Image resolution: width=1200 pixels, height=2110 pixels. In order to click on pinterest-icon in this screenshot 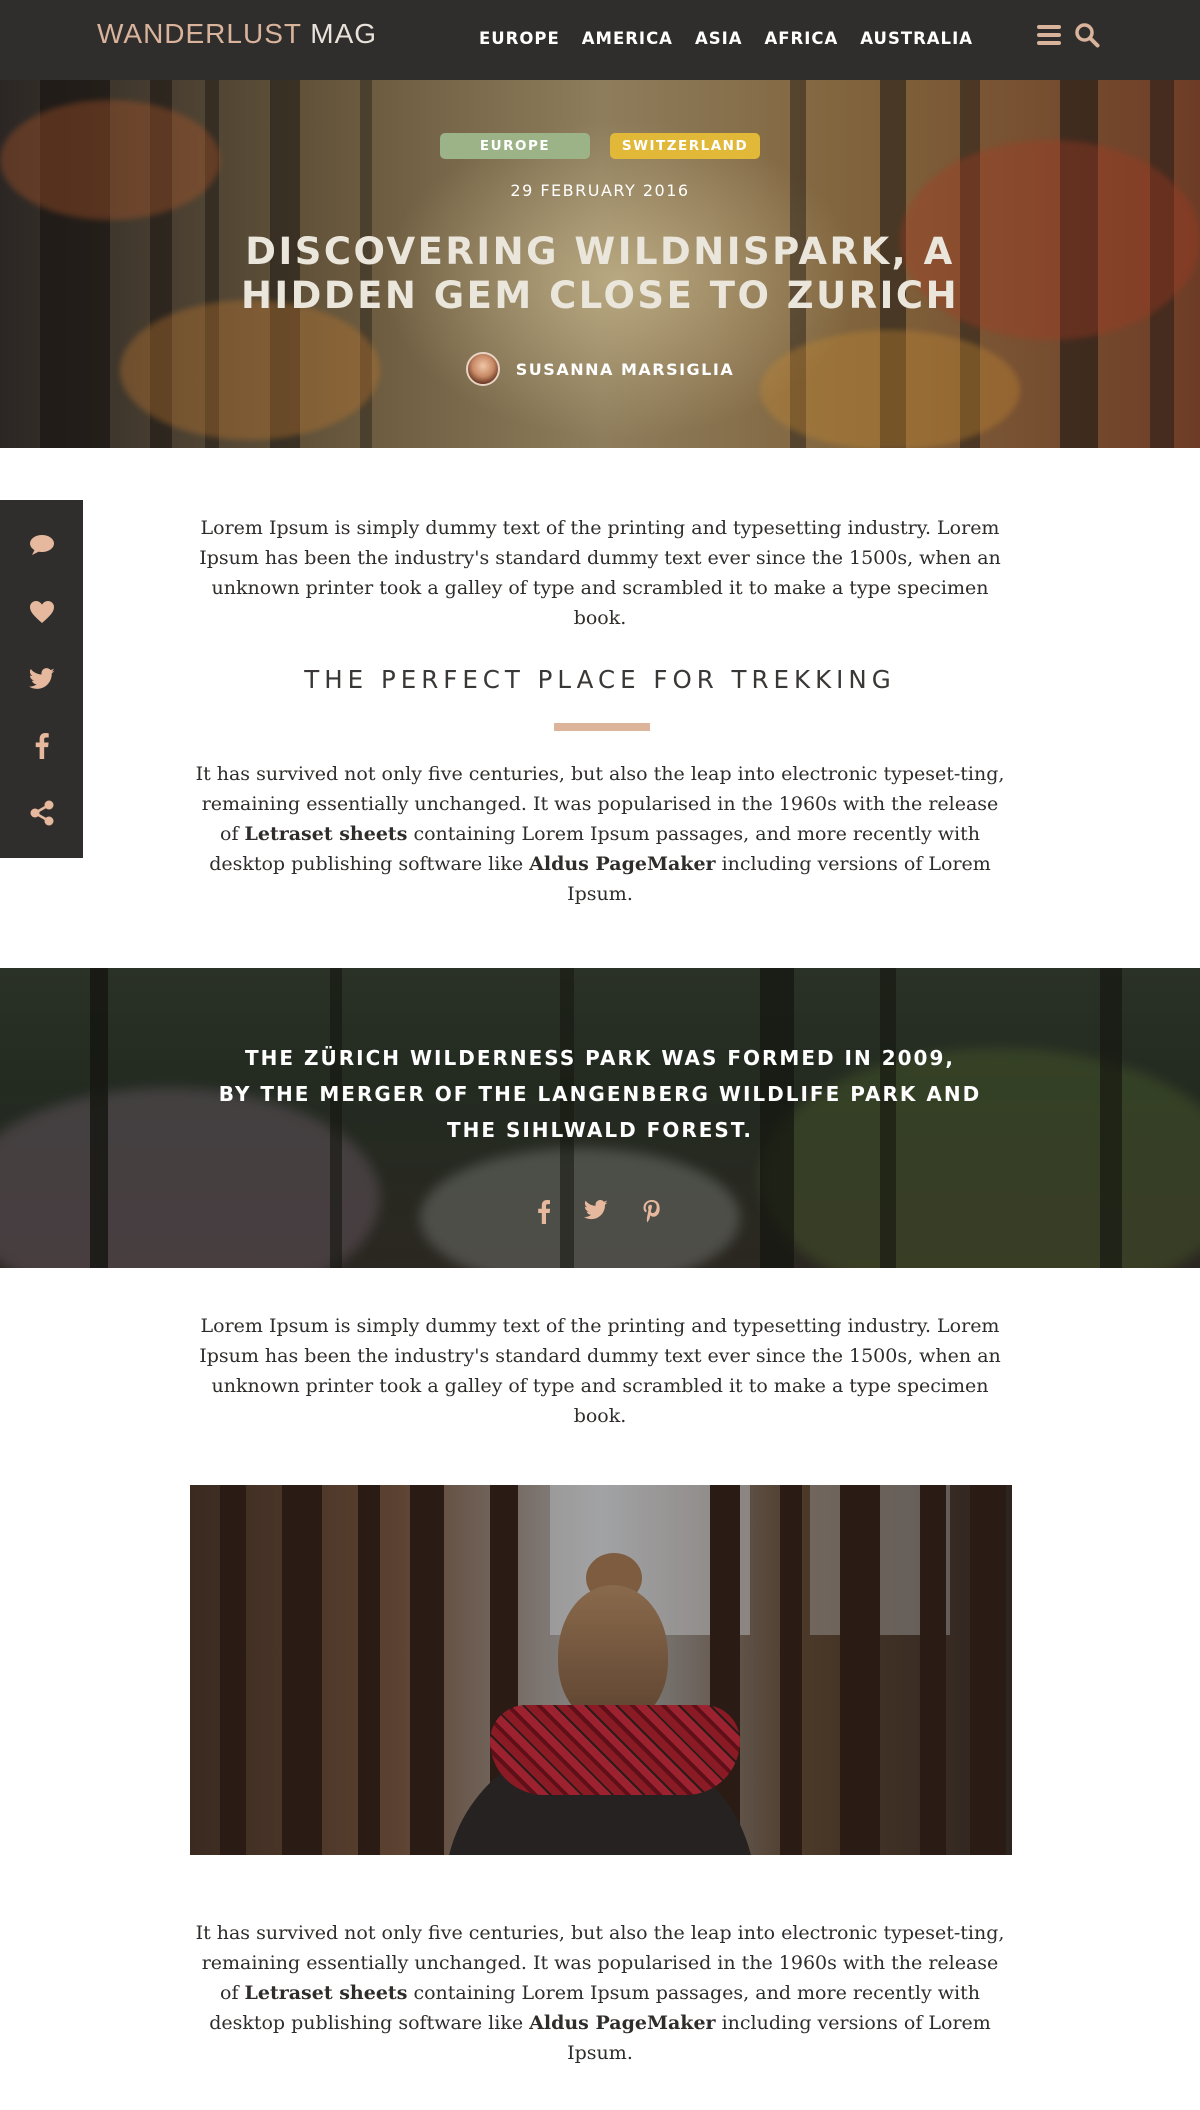, I will do `click(652, 1214)`.